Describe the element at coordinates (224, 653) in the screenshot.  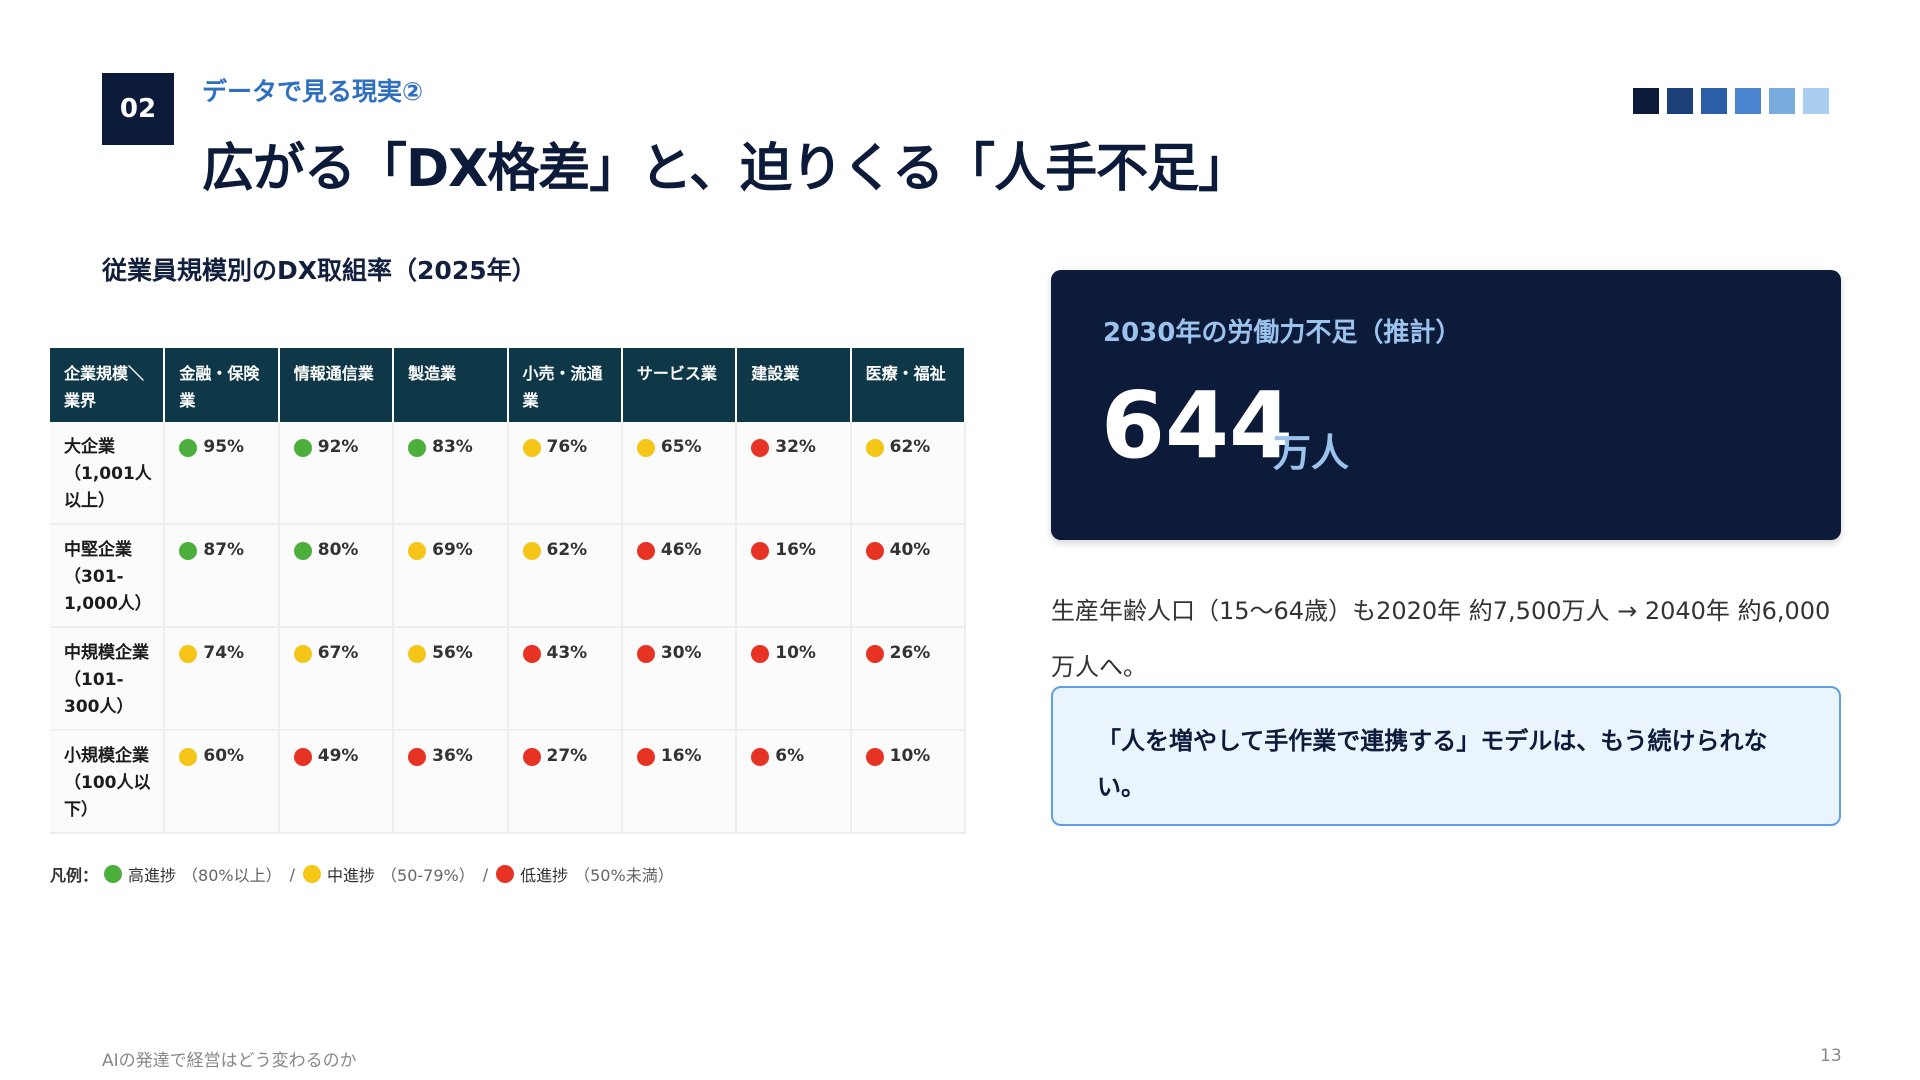
I see `rate-value: 74%` at that location.